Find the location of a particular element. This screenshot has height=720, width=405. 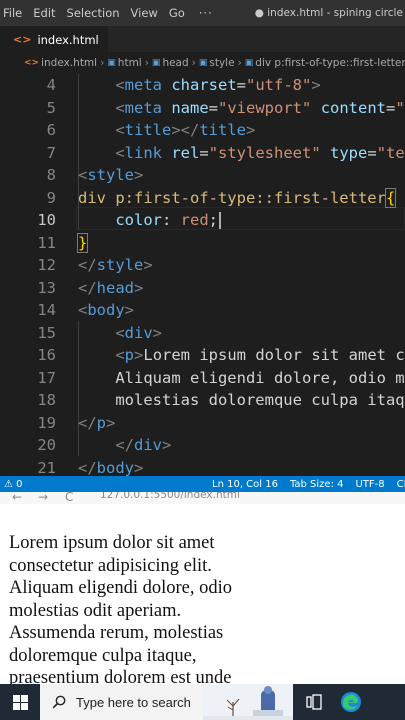

edge-browser-icon is located at coordinates (351, 702).